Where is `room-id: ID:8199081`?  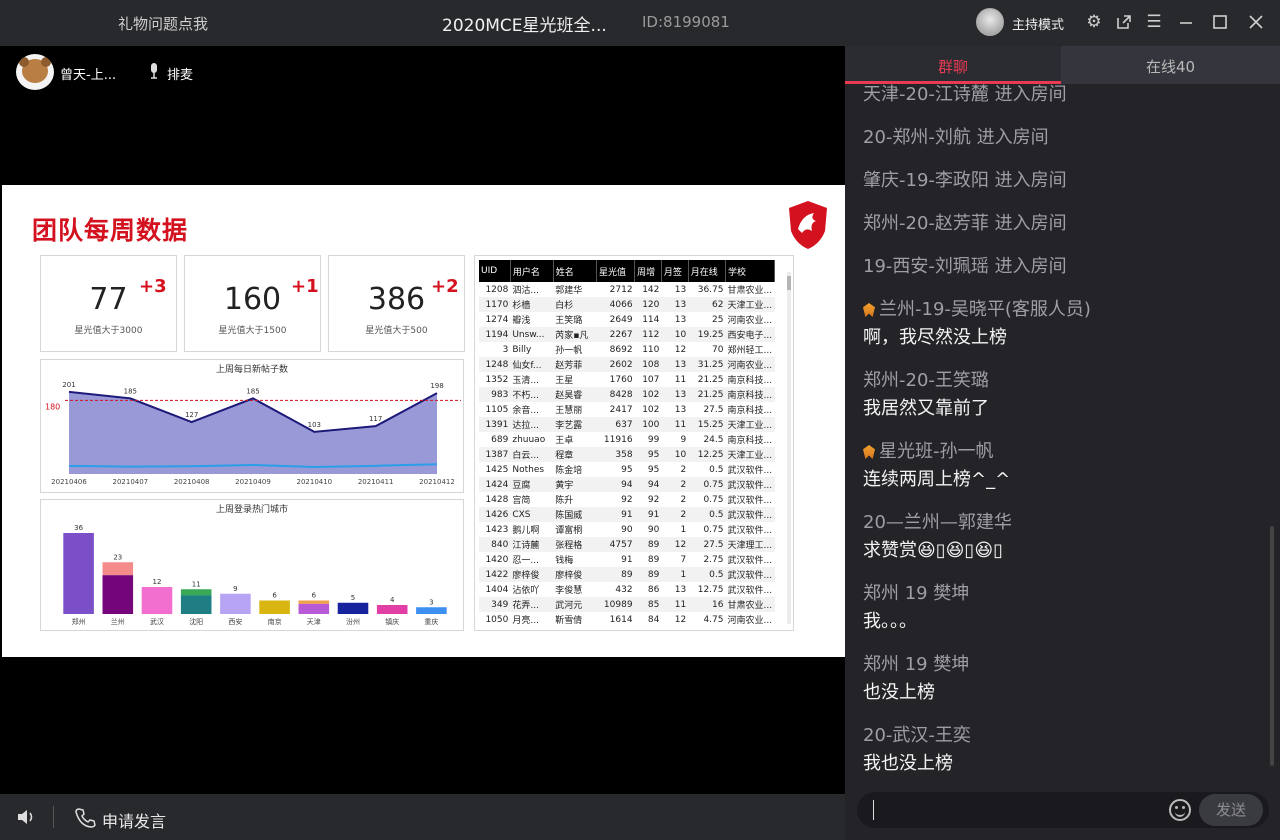 room-id: ID:8199081 is located at coordinates (686, 22).